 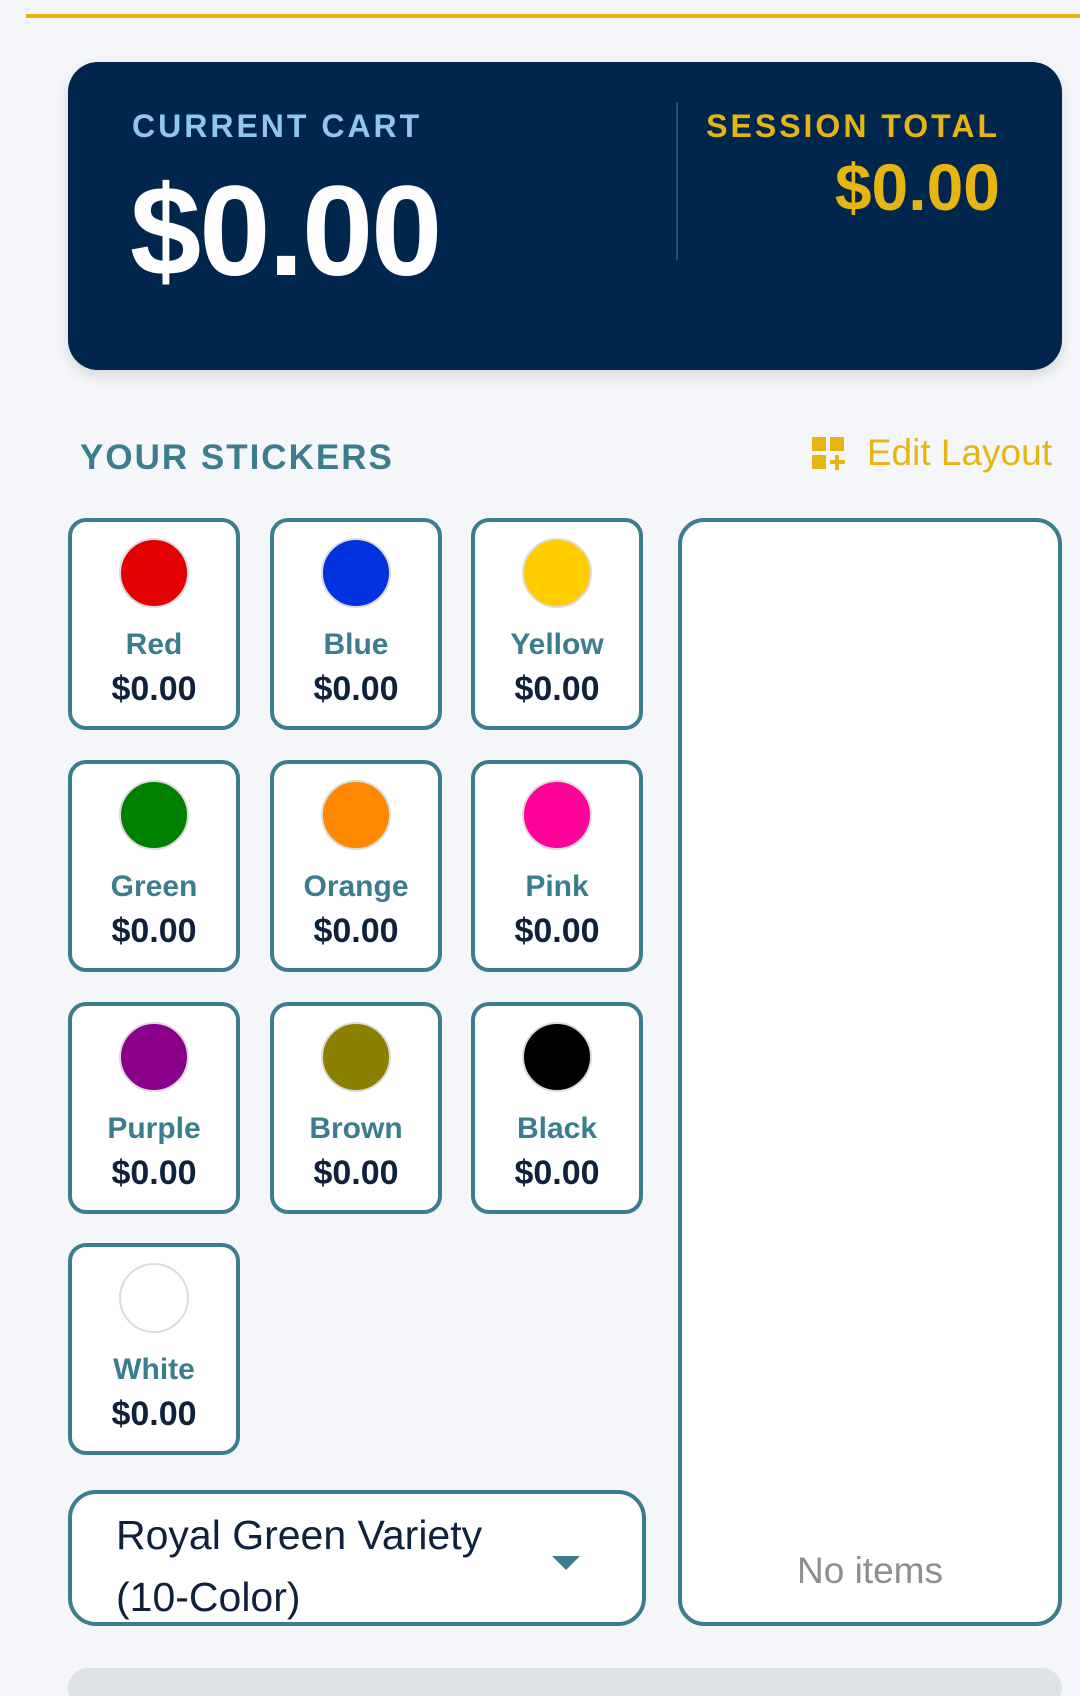 I want to click on sticker-tile-brown: Brown $0.00, so click(x=356, y=1108).